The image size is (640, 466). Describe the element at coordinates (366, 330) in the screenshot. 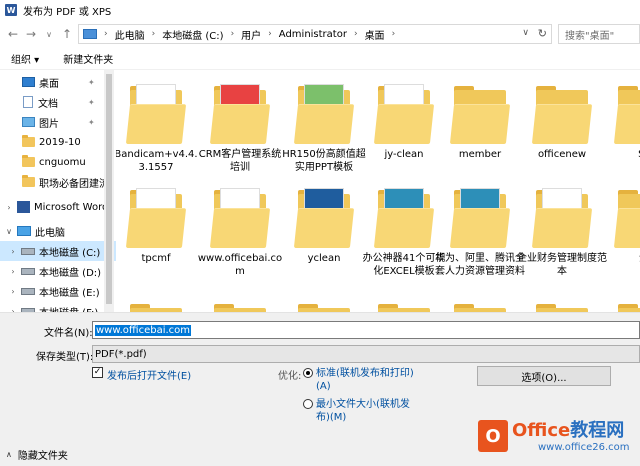

I see `filename-input: www.officebai.com` at that location.